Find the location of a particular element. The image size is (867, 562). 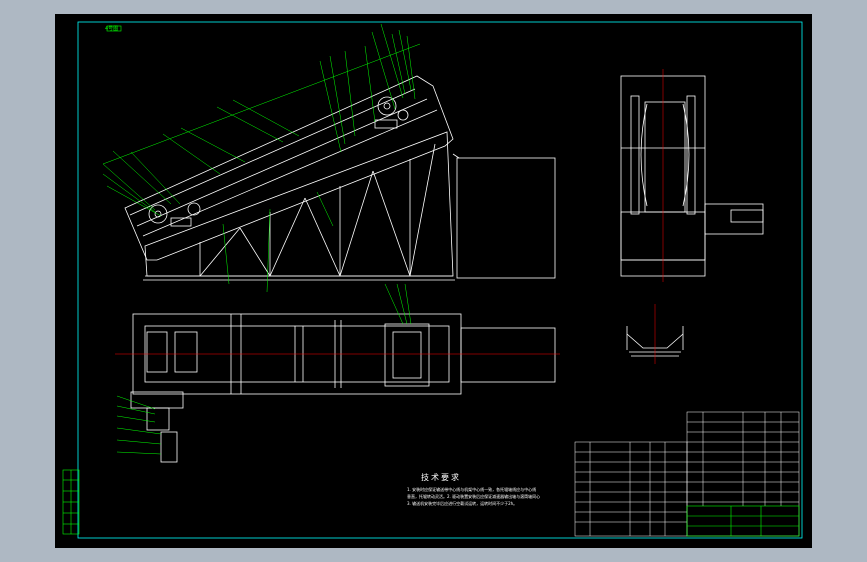

parts-list-right is located at coordinates (743, 474).